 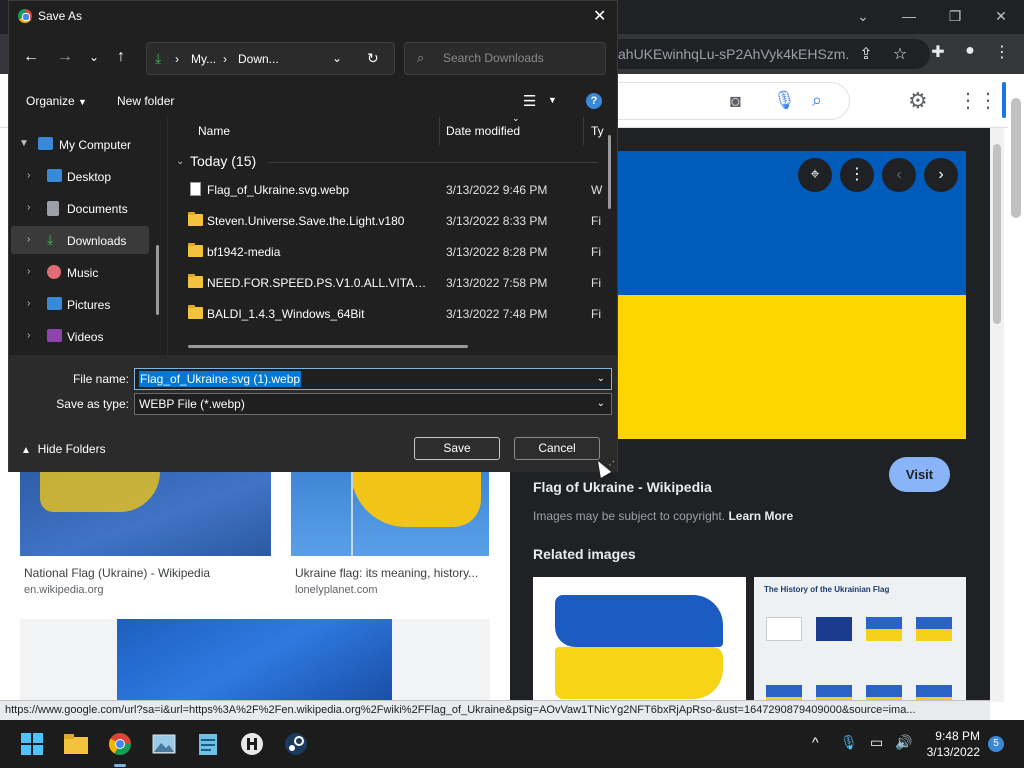 I want to click on preview-scroll-thumb, so click(x=997, y=234).